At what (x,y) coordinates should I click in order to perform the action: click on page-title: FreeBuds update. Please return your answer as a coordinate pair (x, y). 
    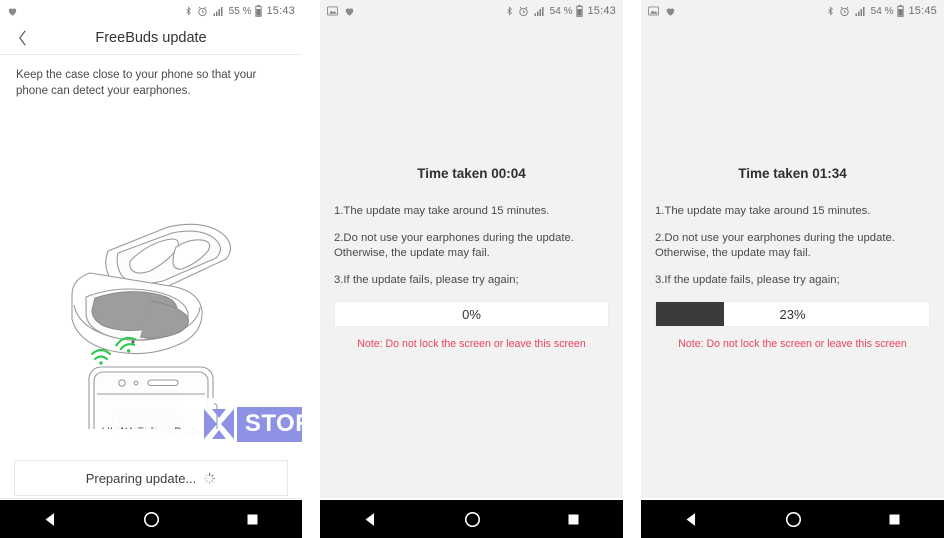
    Looking at the image, I should click on (151, 38).